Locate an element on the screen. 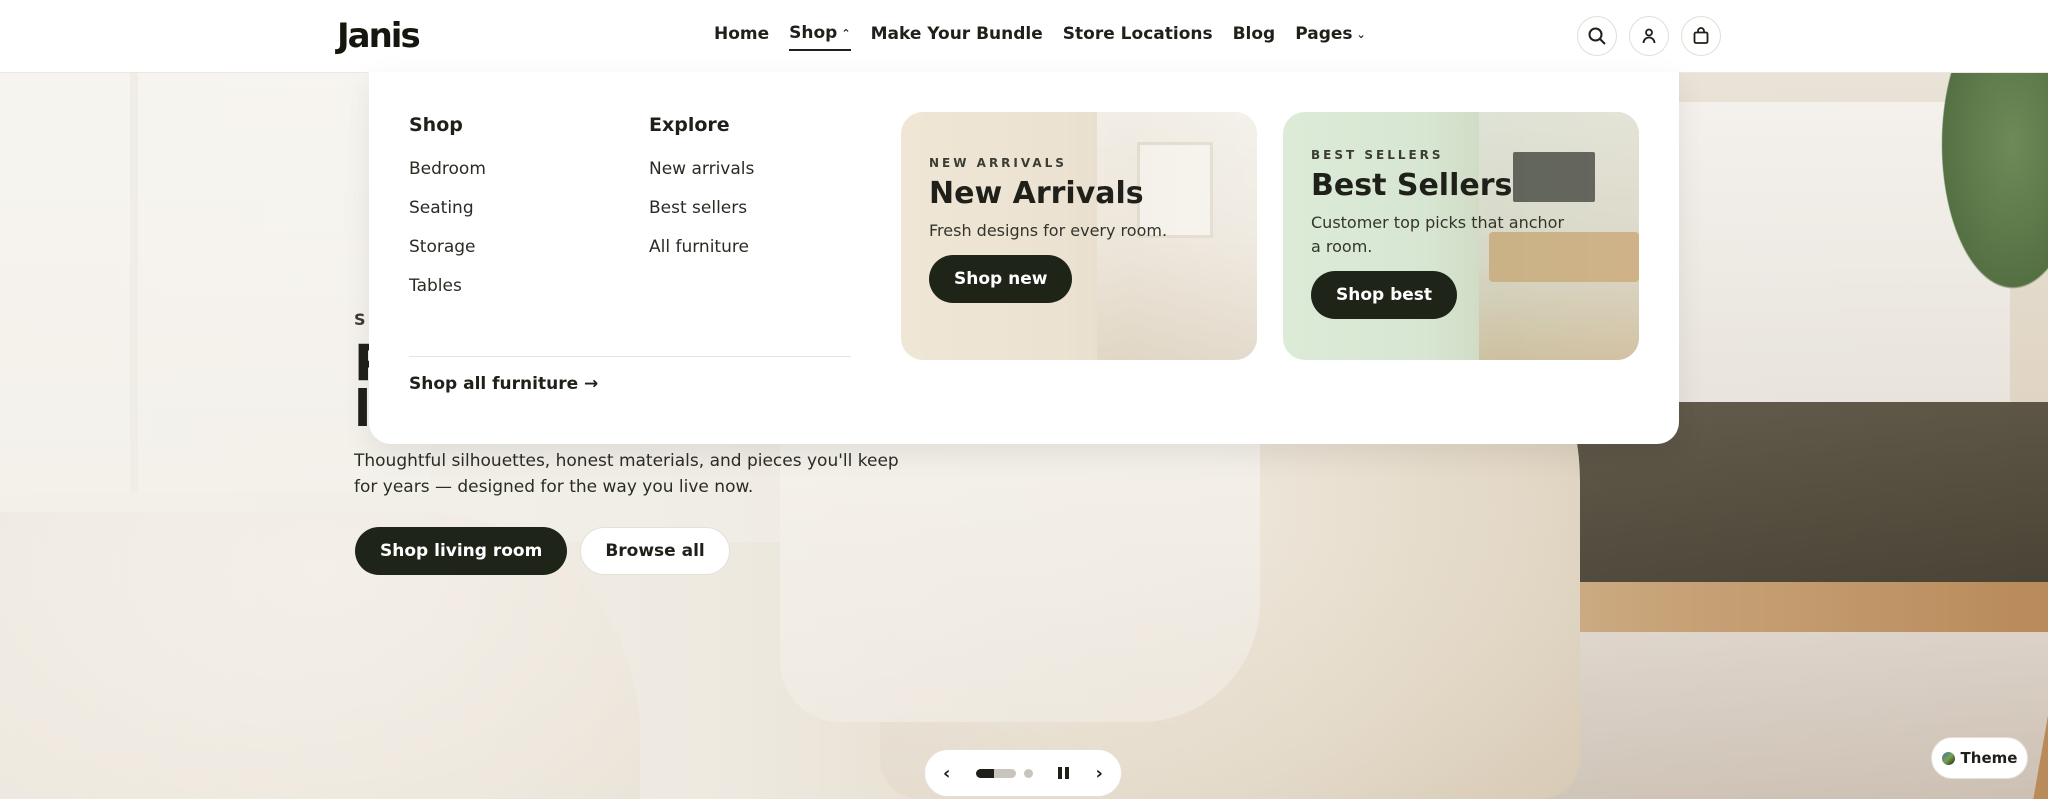 Image resolution: width=2048 pixels, height=799 pixels. mega-link-storage: Storage is located at coordinates (447, 247).